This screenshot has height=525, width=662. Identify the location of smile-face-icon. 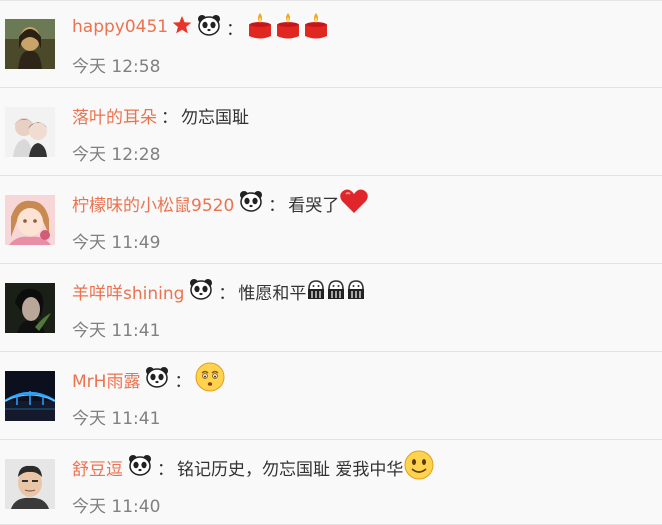
(419, 467).